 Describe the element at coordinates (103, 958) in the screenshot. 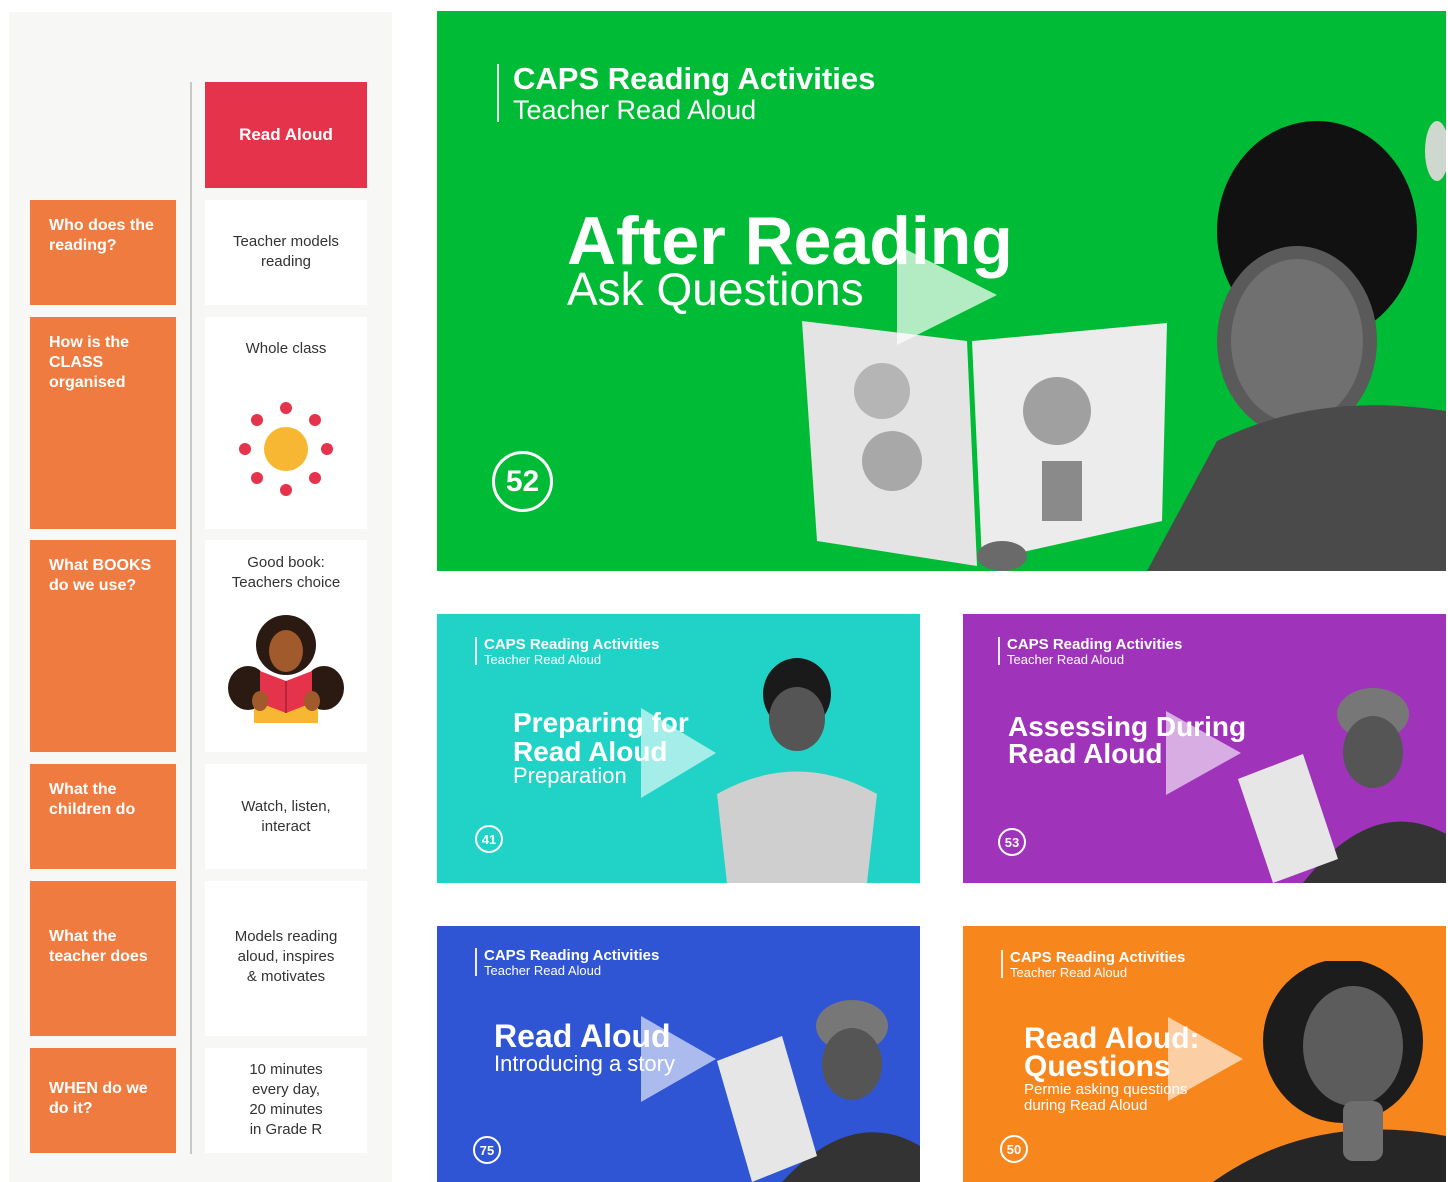

I see `question-teacher-does: What the teacher does` at that location.